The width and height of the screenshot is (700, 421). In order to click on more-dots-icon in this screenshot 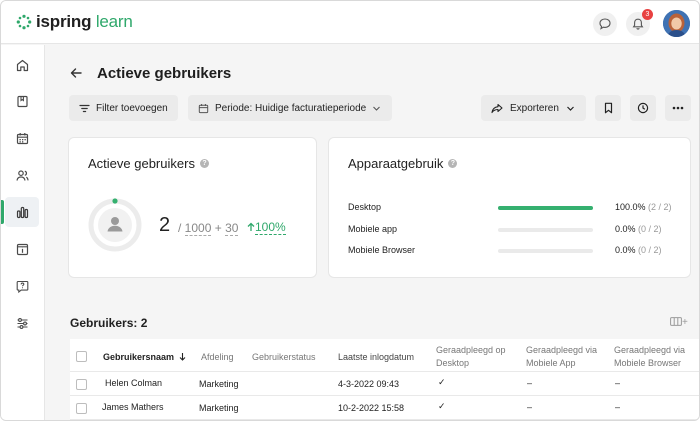, I will do `click(678, 108)`.